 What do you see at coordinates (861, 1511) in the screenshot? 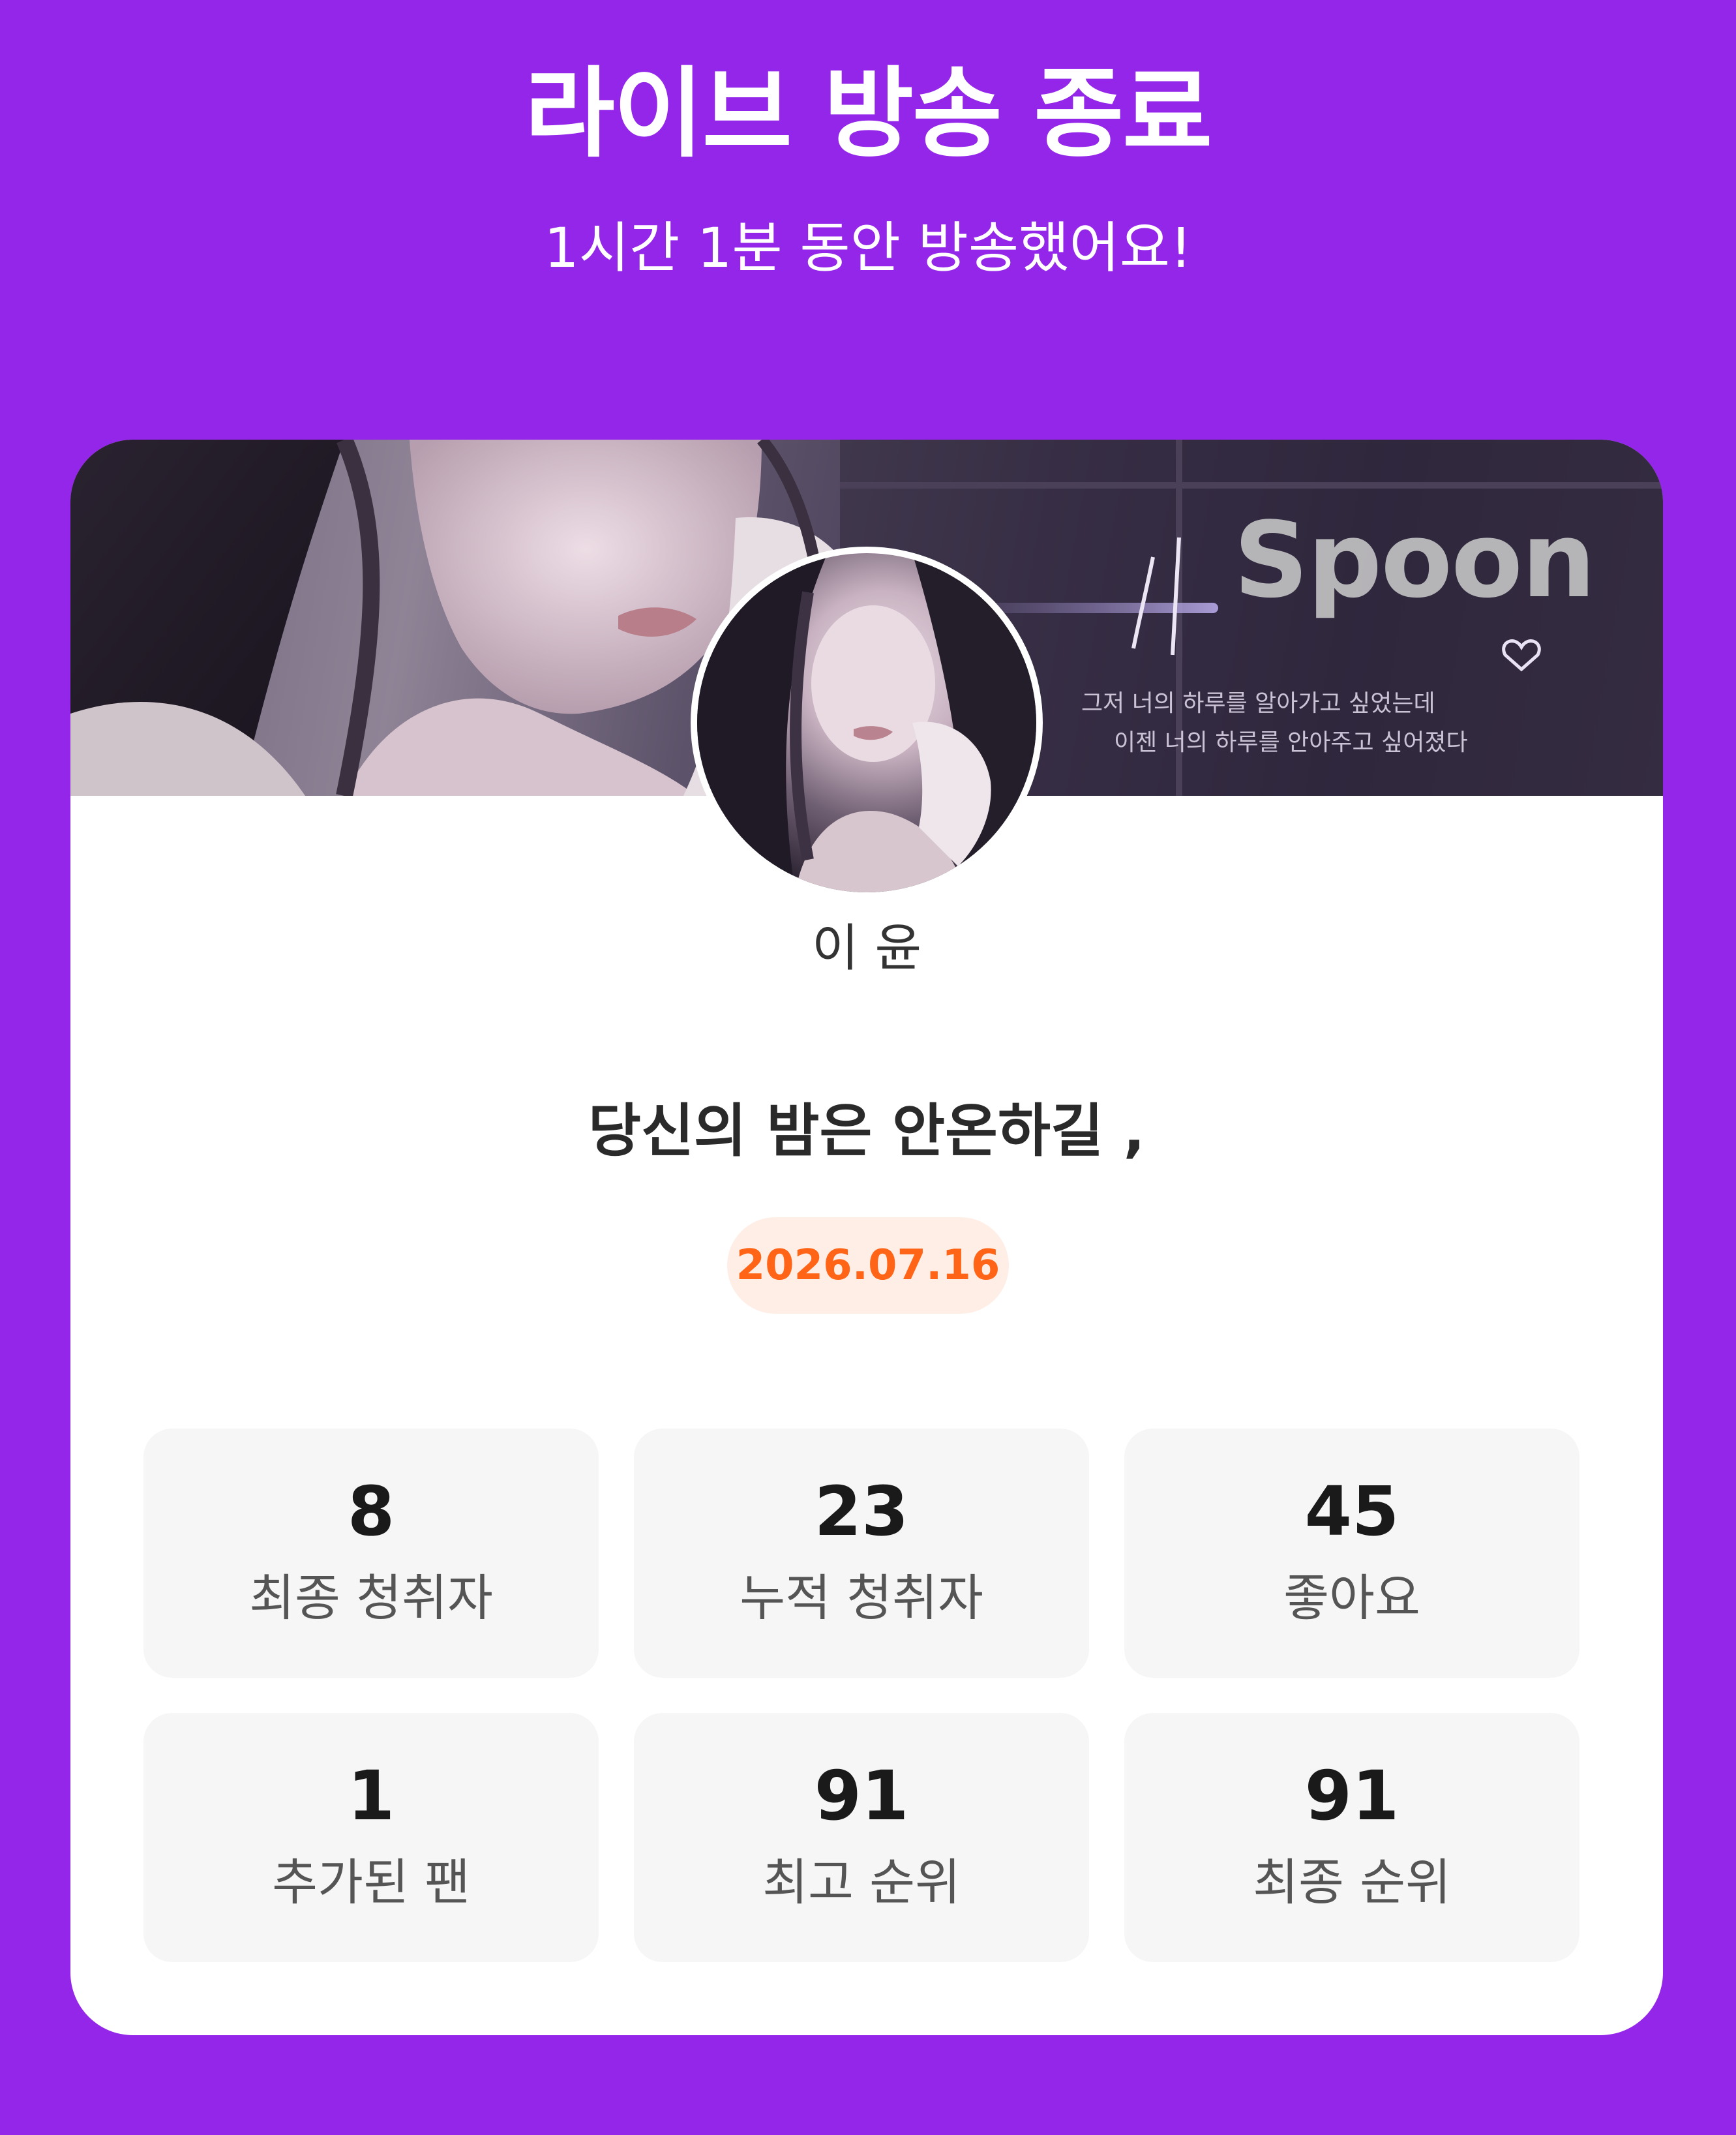
I see `stat-value: 23` at bounding box center [861, 1511].